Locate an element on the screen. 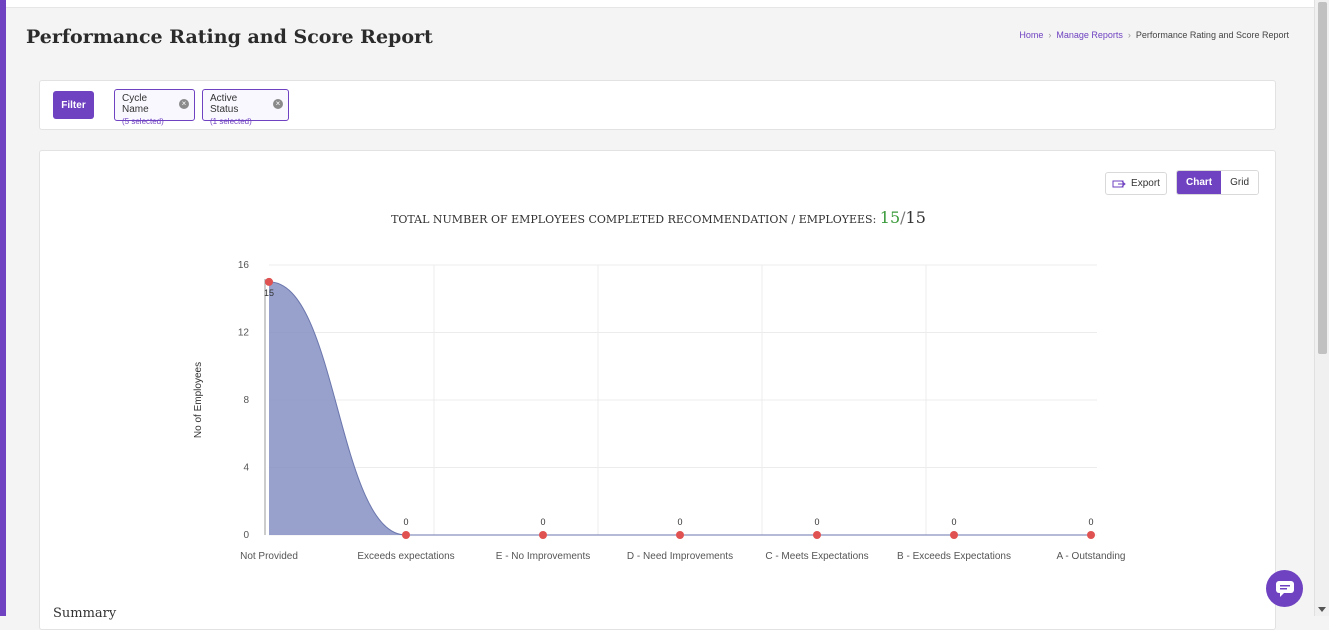  filter-chip-title: Cycle Name is located at coordinates (135, 104).